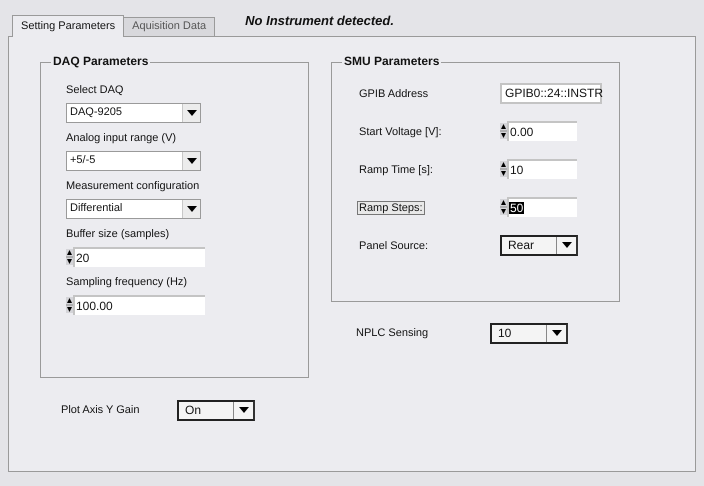  I want to click on field-label: Panel Source:, so click(394, 246).